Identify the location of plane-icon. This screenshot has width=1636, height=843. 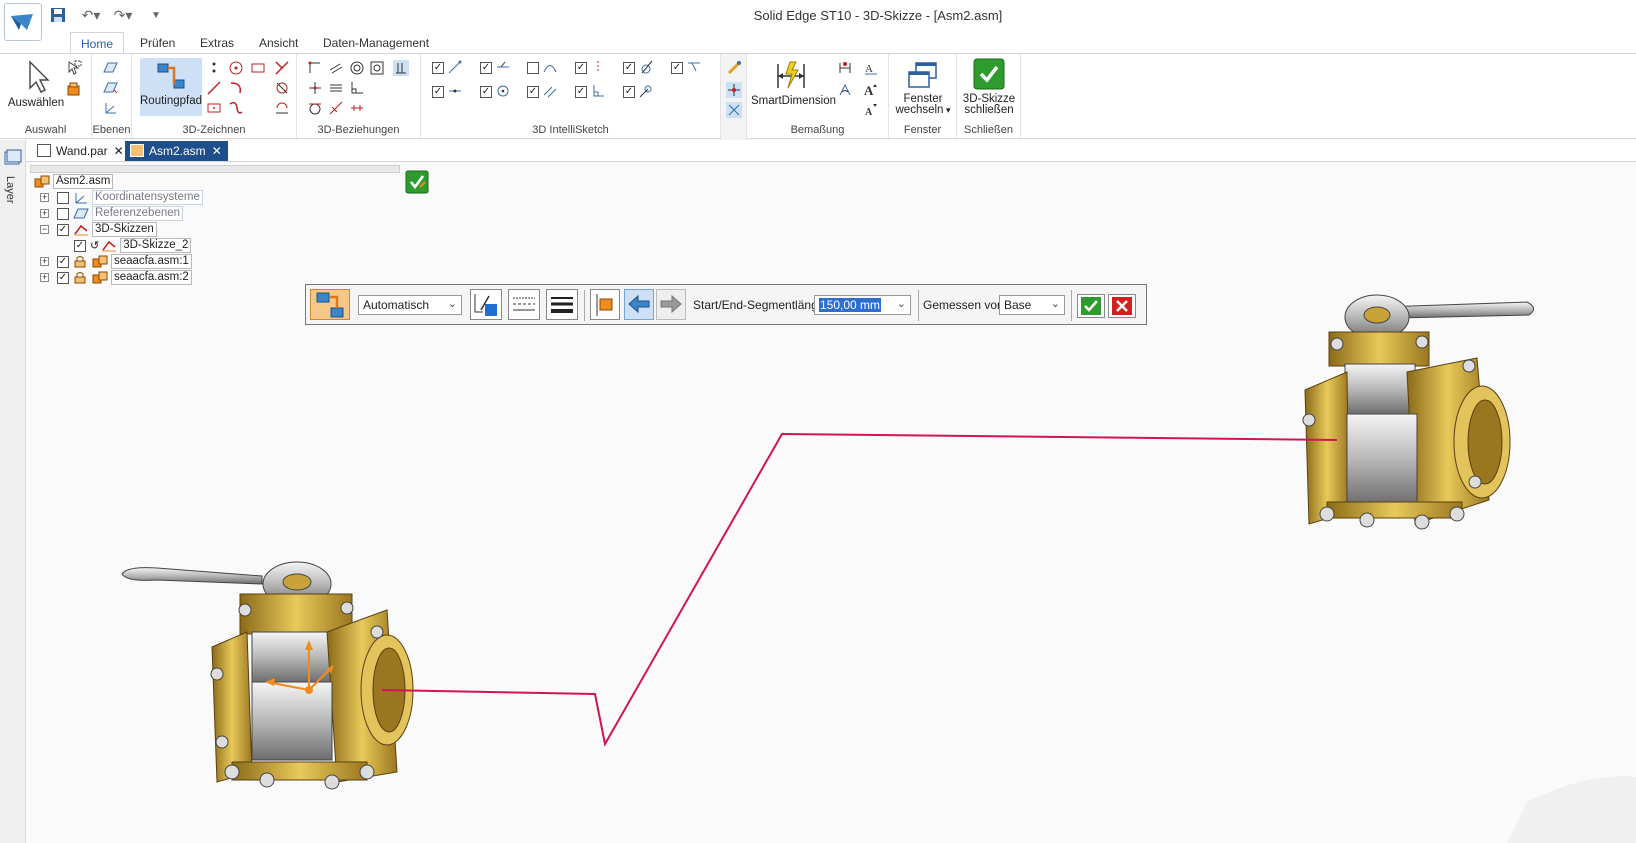
(110, 68).